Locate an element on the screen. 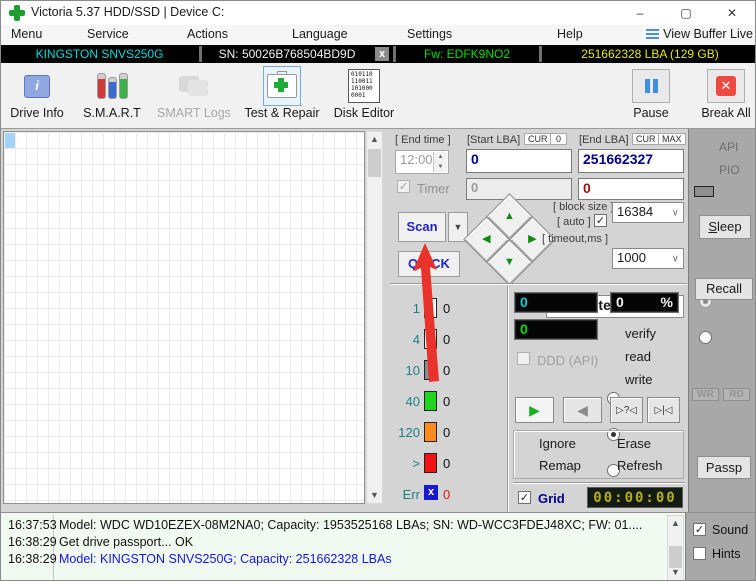  device-close-chip: x is located at coordinates (382, 54).